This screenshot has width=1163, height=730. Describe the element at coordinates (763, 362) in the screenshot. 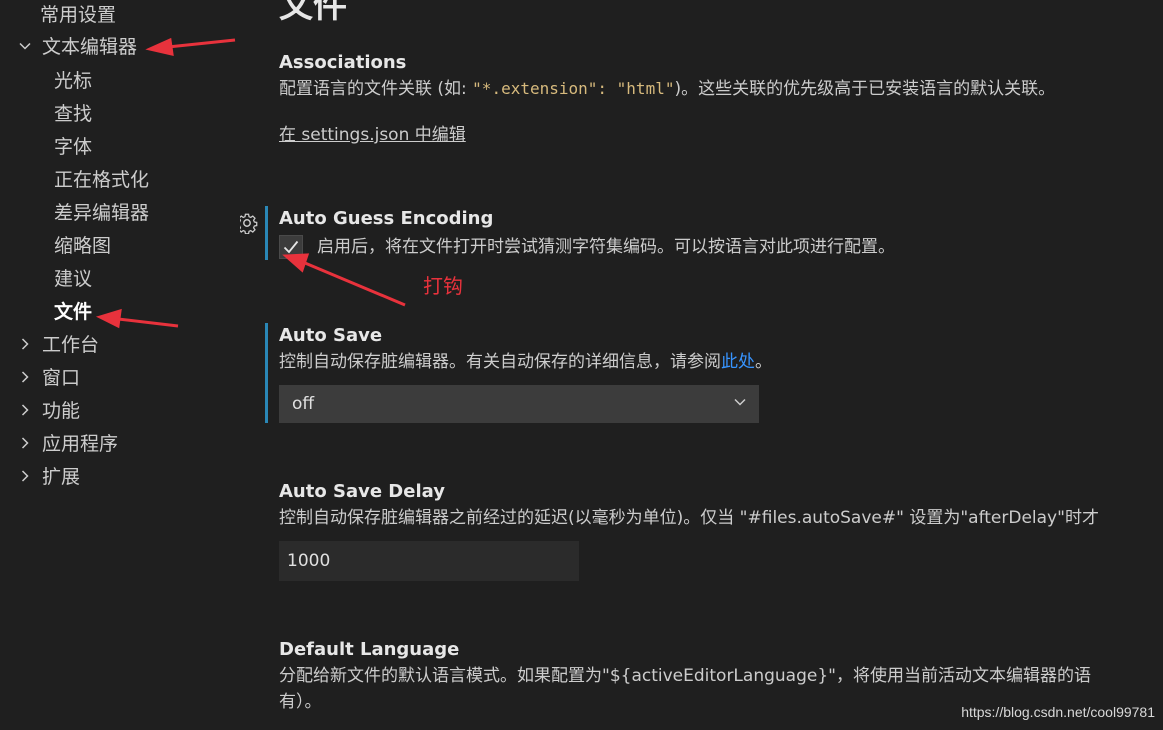

I see `desc-text: 。` at that location.